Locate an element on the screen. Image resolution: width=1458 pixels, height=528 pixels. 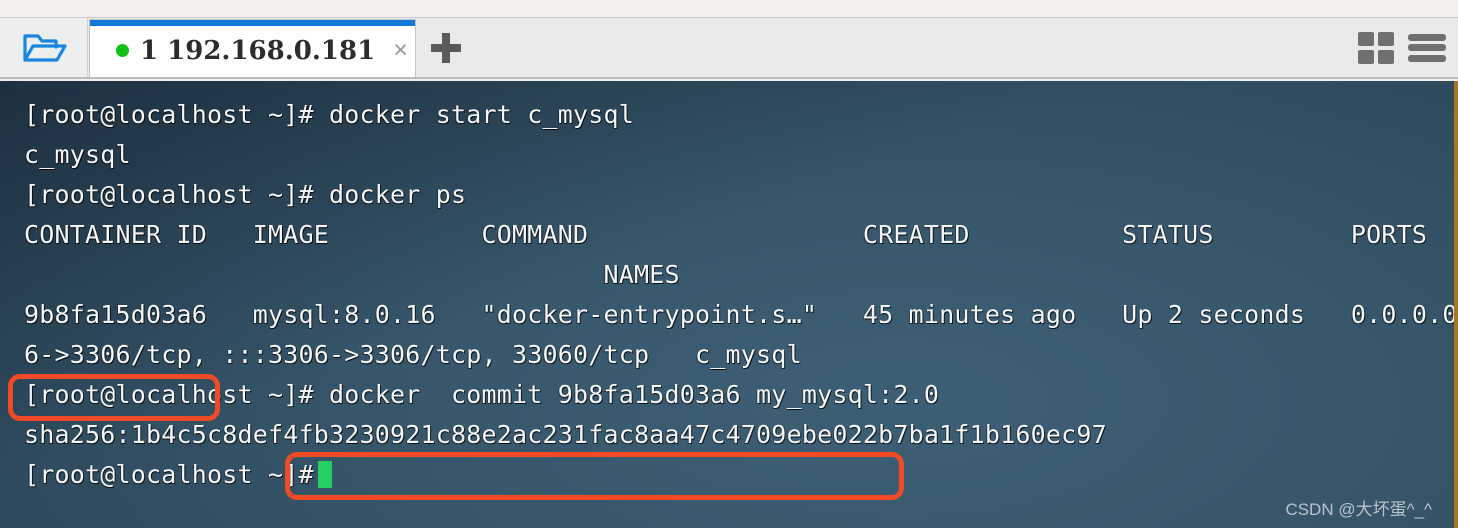
window-top-strip is located at coordinates (729, 8).